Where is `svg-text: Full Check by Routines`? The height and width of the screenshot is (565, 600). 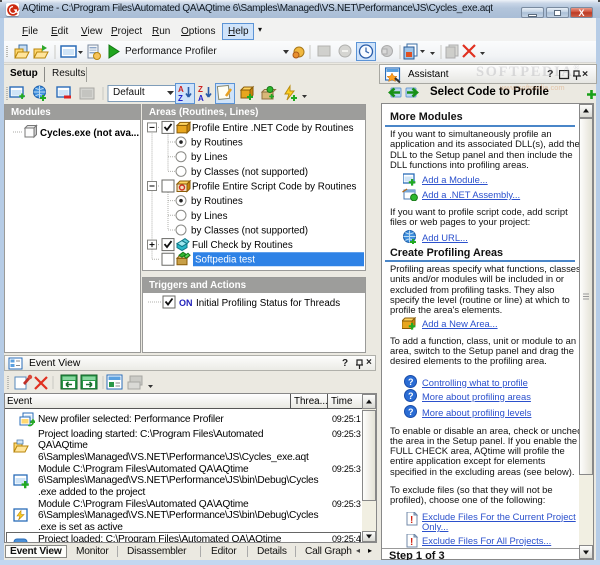 svg-text: Full Check by Routines is located at coordinates (242, 245).